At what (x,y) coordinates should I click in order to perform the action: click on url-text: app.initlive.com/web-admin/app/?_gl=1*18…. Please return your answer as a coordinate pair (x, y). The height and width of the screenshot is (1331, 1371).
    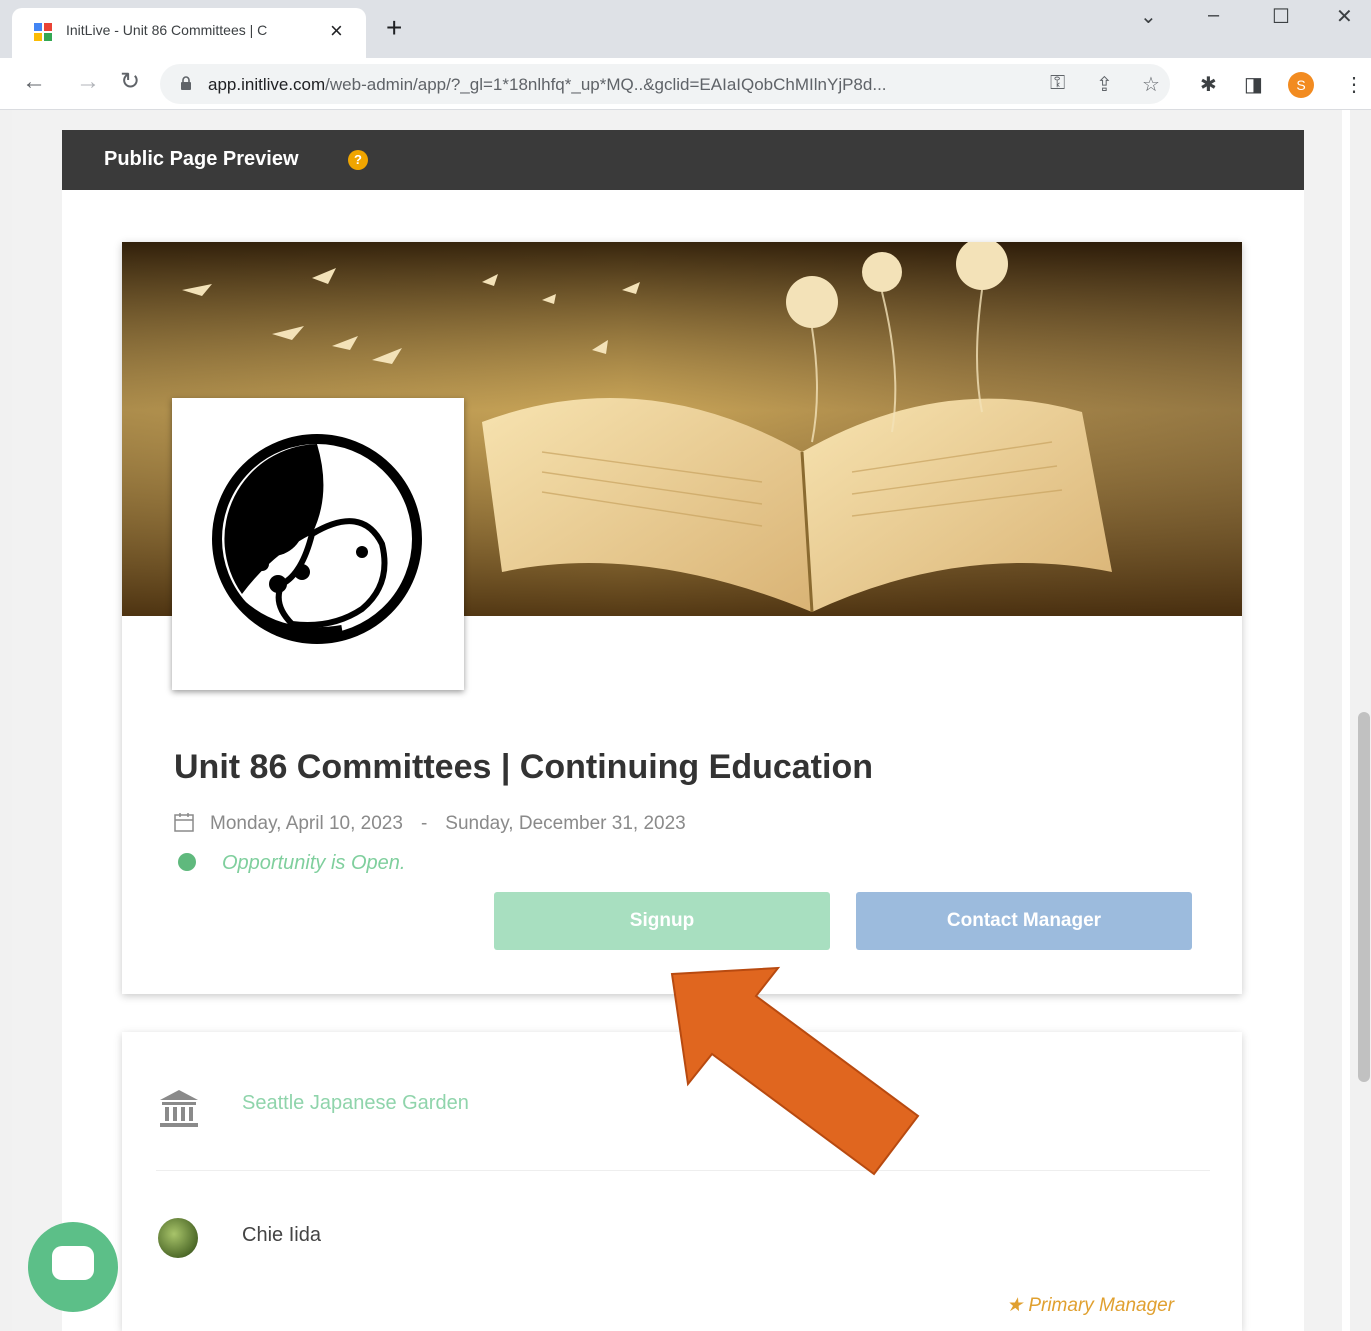
    Looking at the image, I should click on (547, 84).